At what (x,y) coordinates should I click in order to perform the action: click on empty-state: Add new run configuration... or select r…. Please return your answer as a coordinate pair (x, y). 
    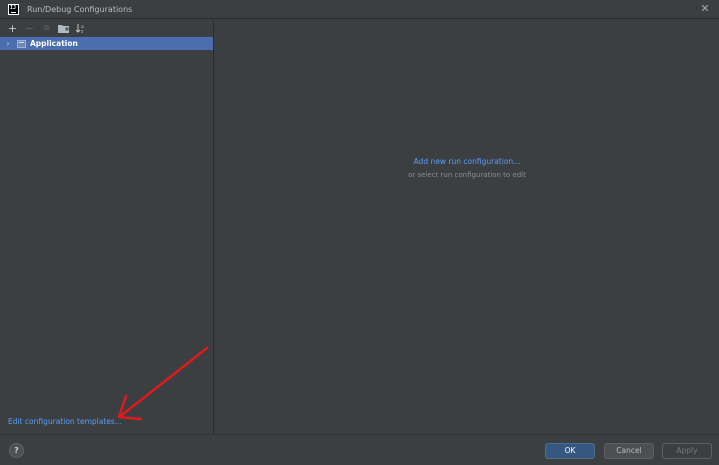
    Looking at the image, I should click on (467, 168).